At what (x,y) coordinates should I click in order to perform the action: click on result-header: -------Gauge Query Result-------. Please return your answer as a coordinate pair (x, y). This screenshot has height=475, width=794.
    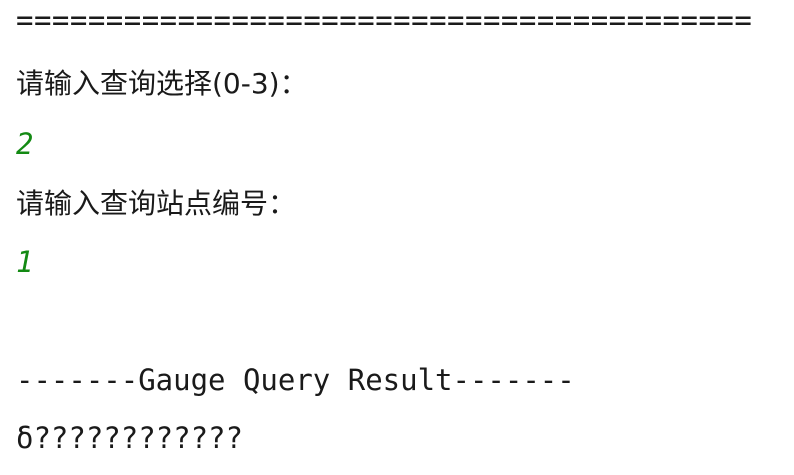
    Looking at the image, I should click on (295, 380).